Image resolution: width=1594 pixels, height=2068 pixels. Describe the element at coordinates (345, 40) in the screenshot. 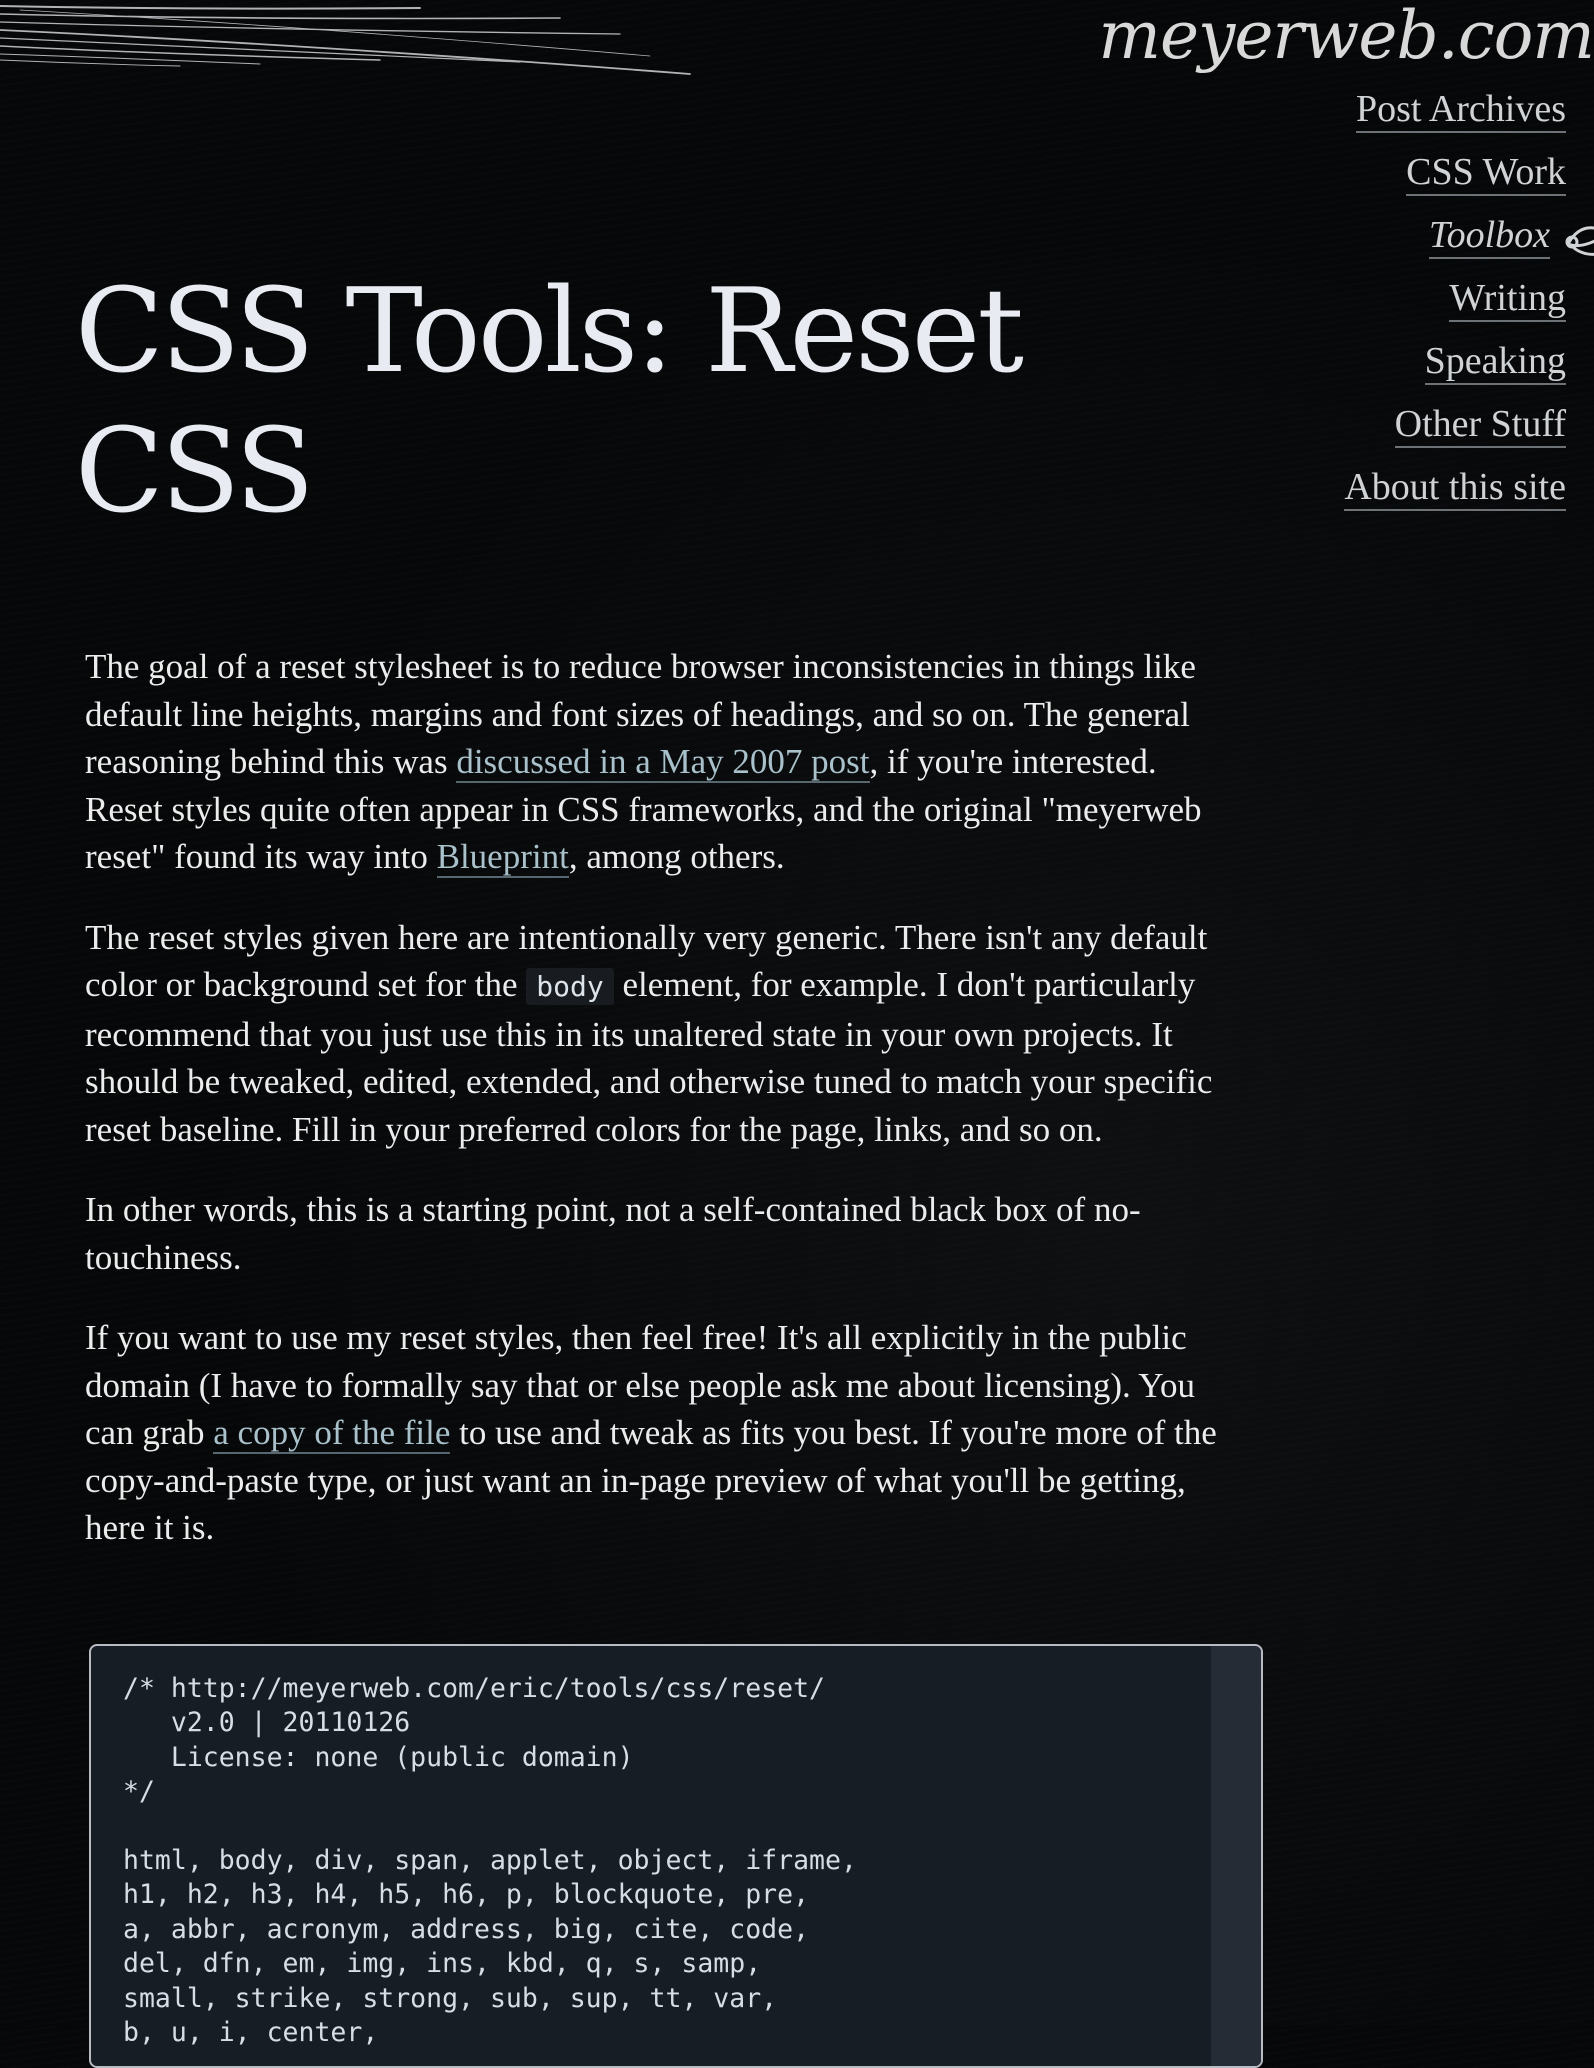

I see `brush-stroke-decoration` at that location.